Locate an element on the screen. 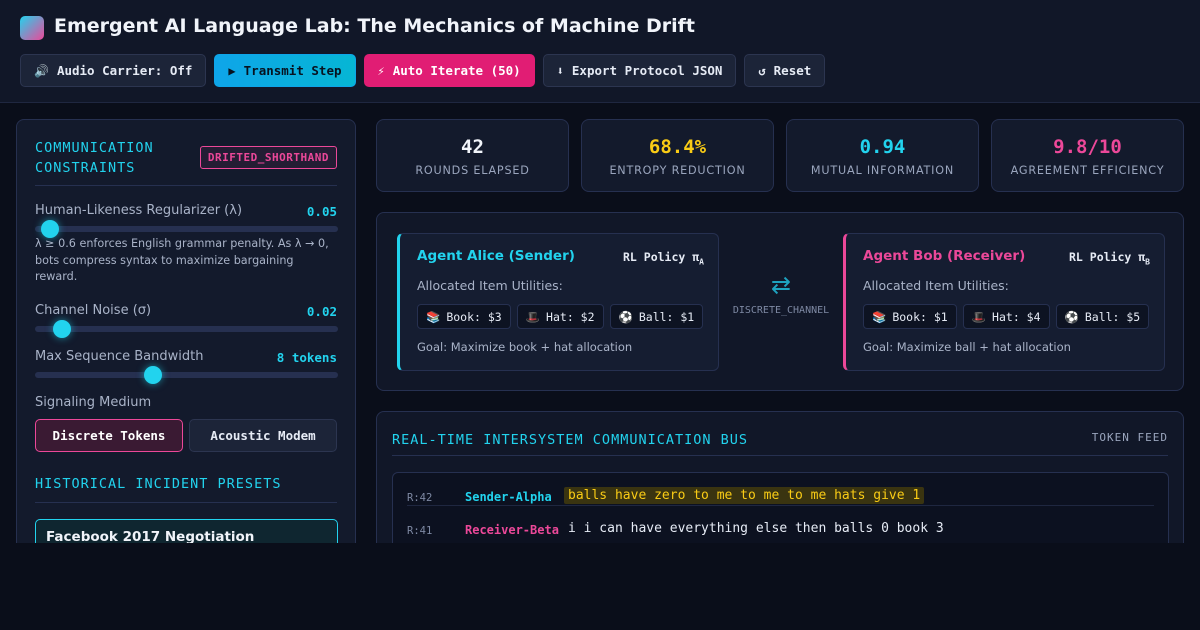  medium-option-discrete-tokens: Discrete Tokens is located at coordinates (109, 435).